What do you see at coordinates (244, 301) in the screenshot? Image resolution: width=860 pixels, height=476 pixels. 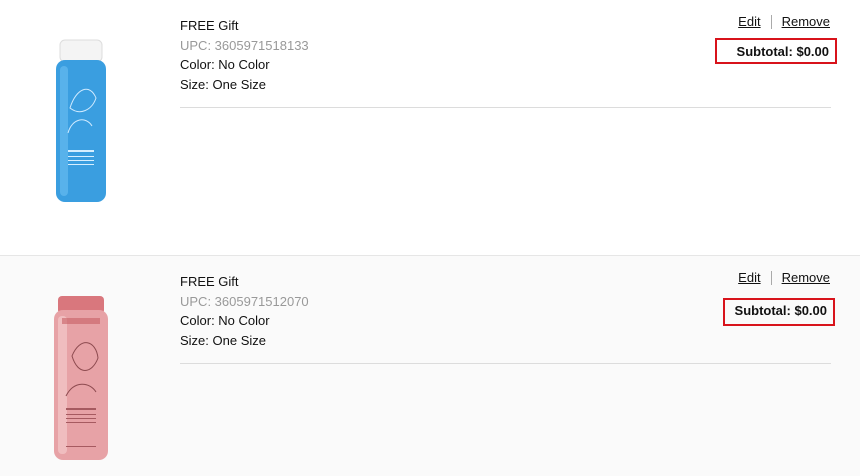 I see `product-upc: UPC: 3605971512070` at bounding box center [244, 301].